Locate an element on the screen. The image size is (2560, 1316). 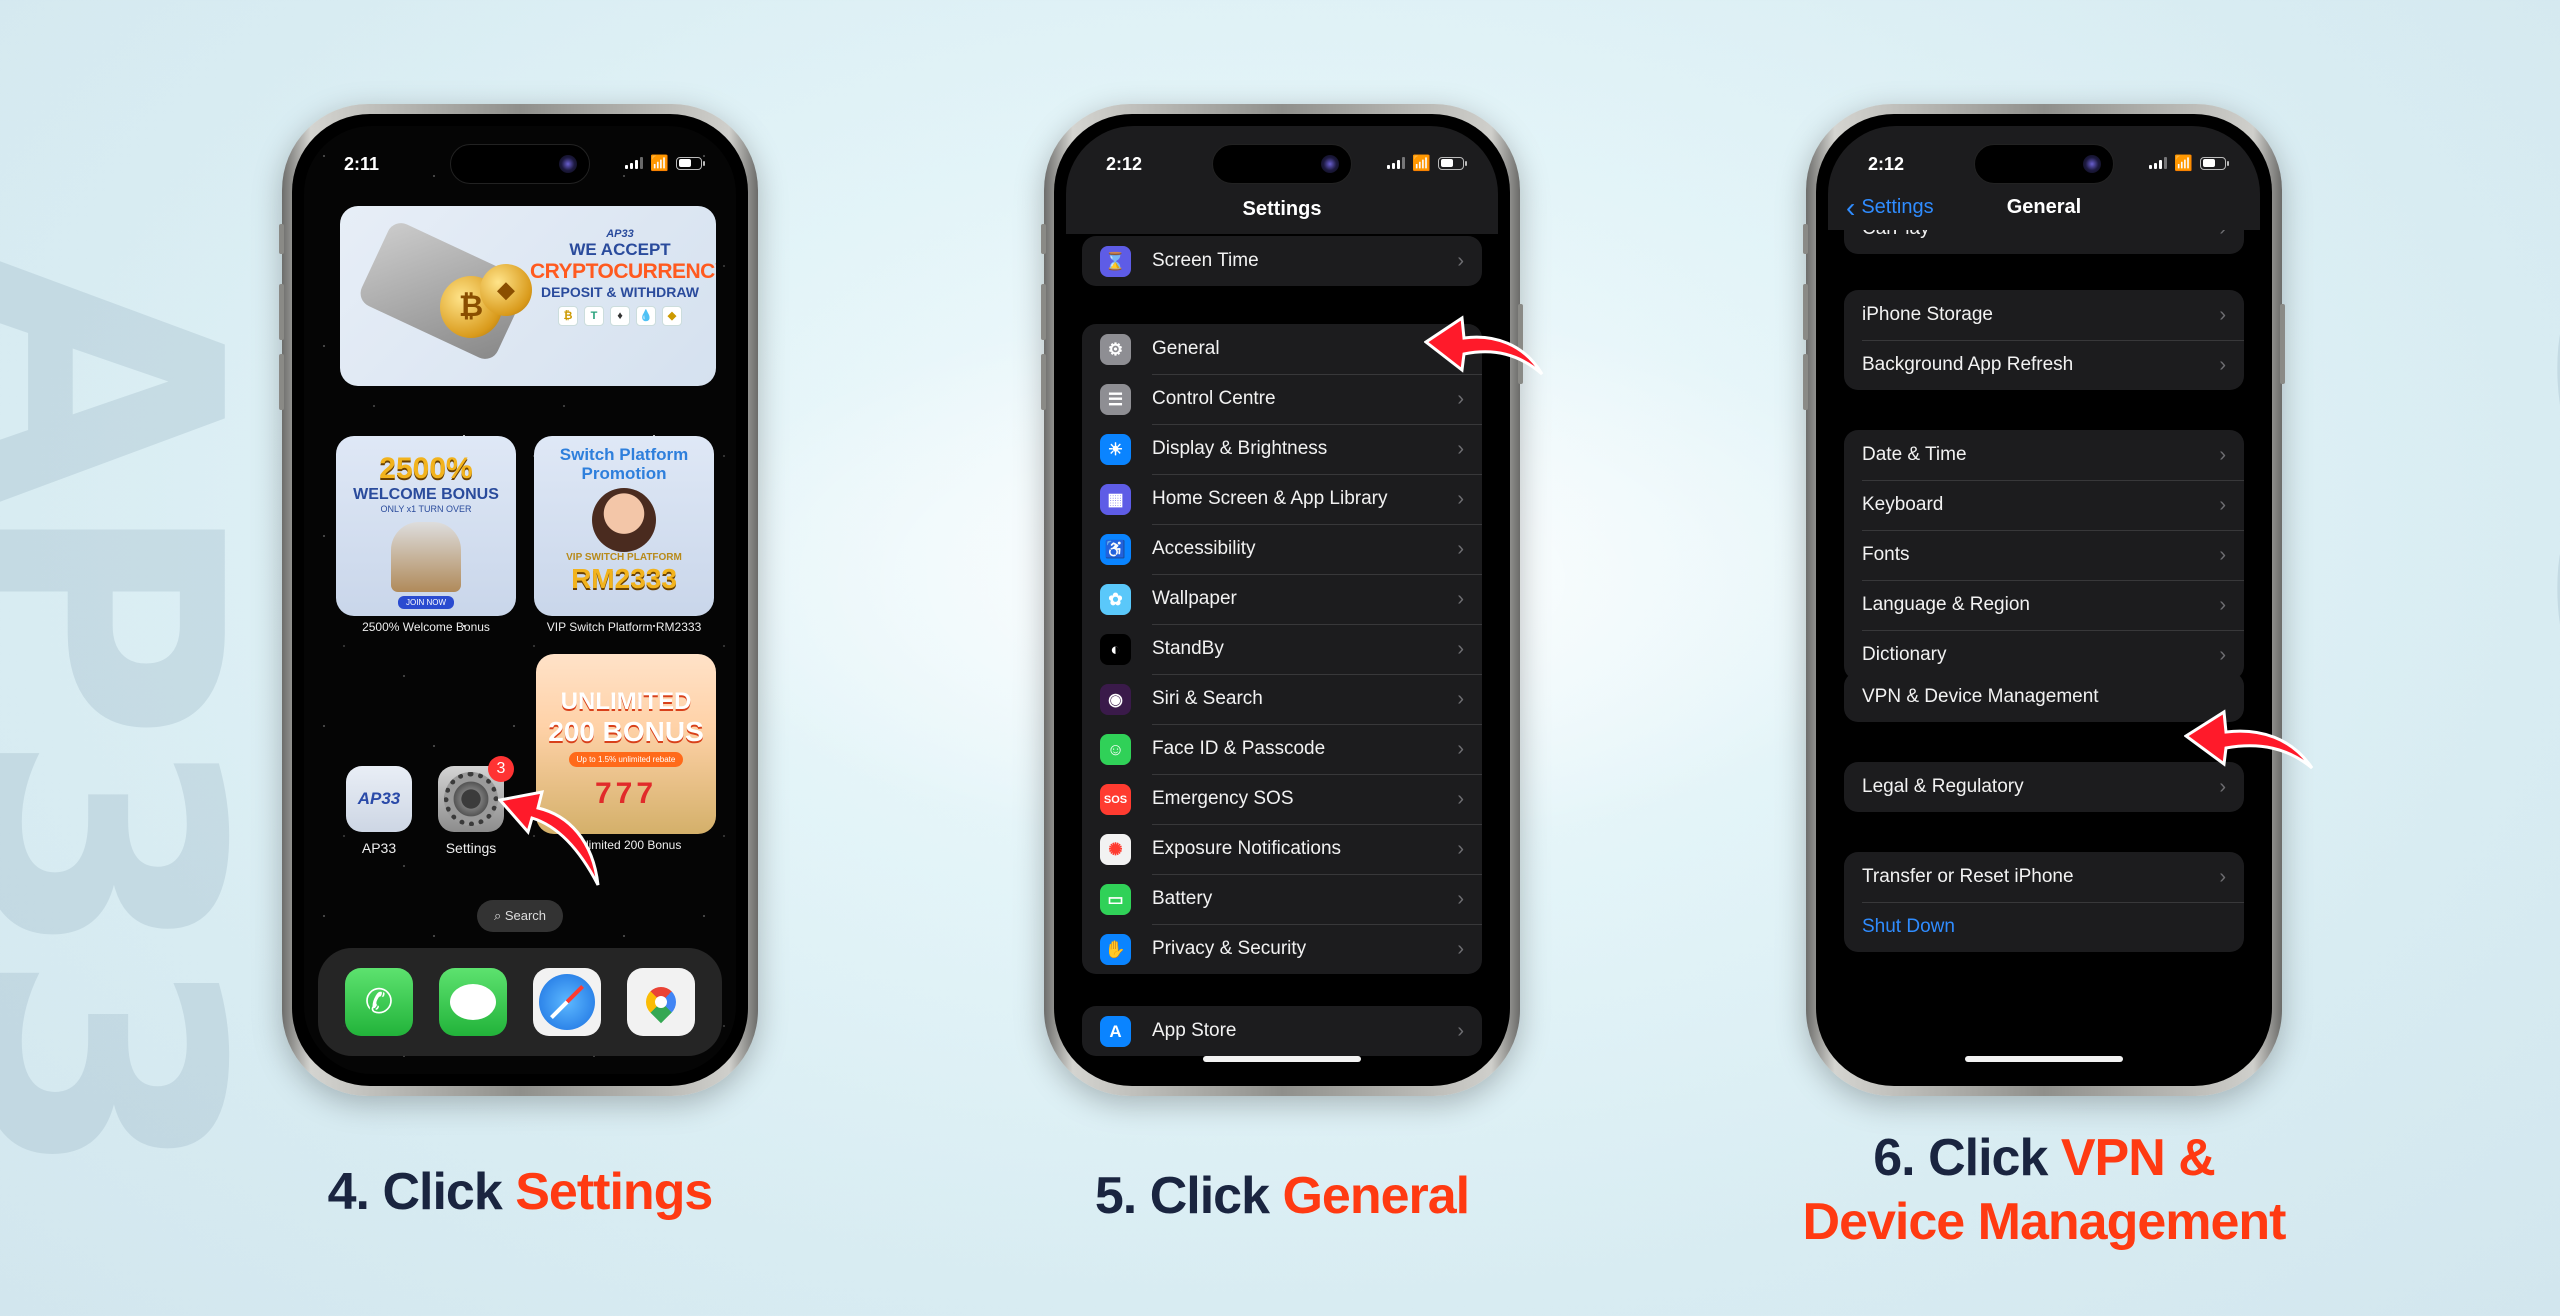
settings-row-siri-and-search: ◉ Siri & Search › is located at coordinates (1282, 699).